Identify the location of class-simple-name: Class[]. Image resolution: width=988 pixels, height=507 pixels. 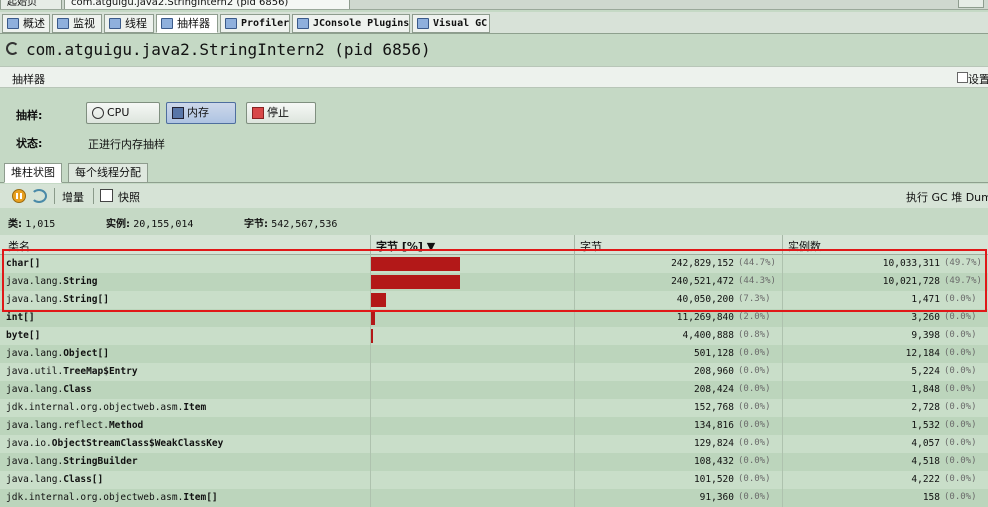
(83, 479).